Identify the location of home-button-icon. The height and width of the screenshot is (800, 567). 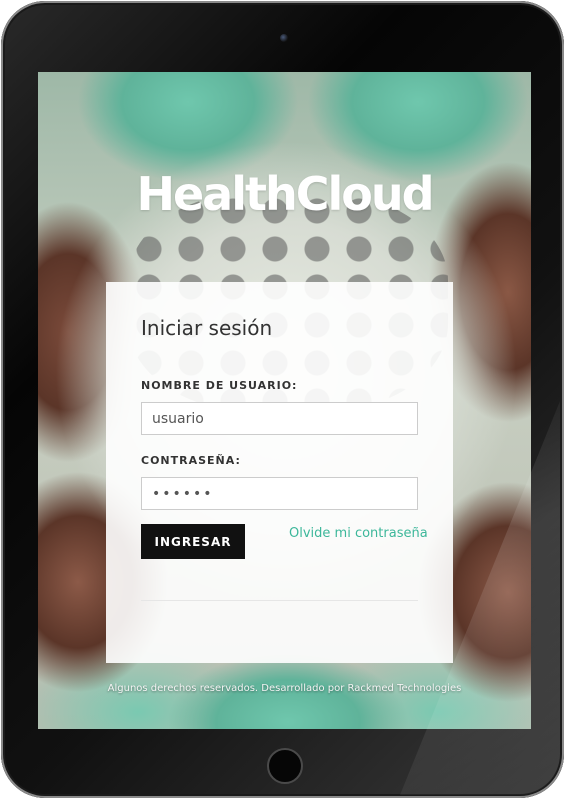
(285, 766).